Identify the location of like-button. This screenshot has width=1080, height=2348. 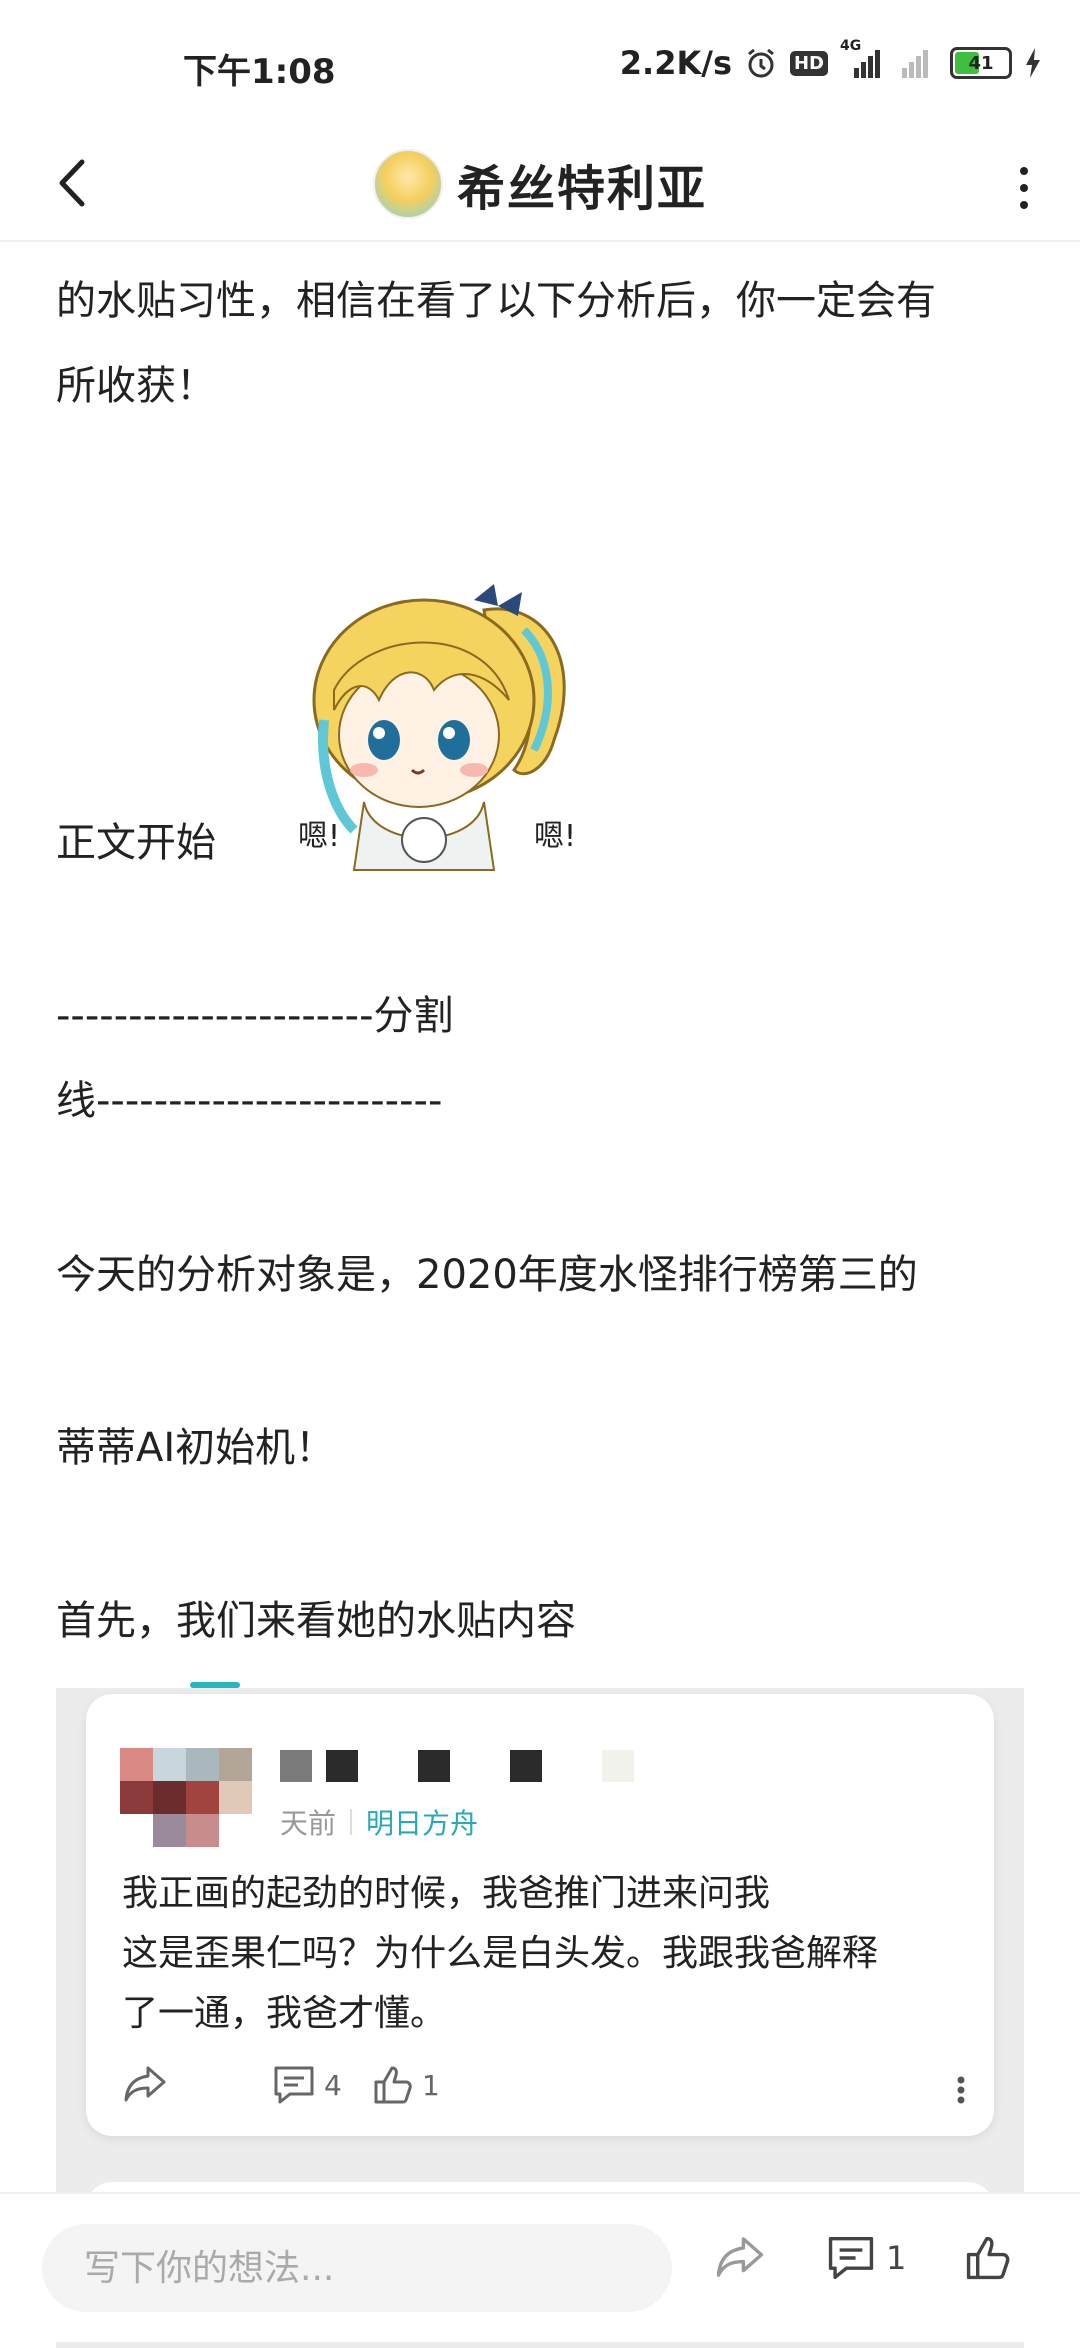
(988, 2258).